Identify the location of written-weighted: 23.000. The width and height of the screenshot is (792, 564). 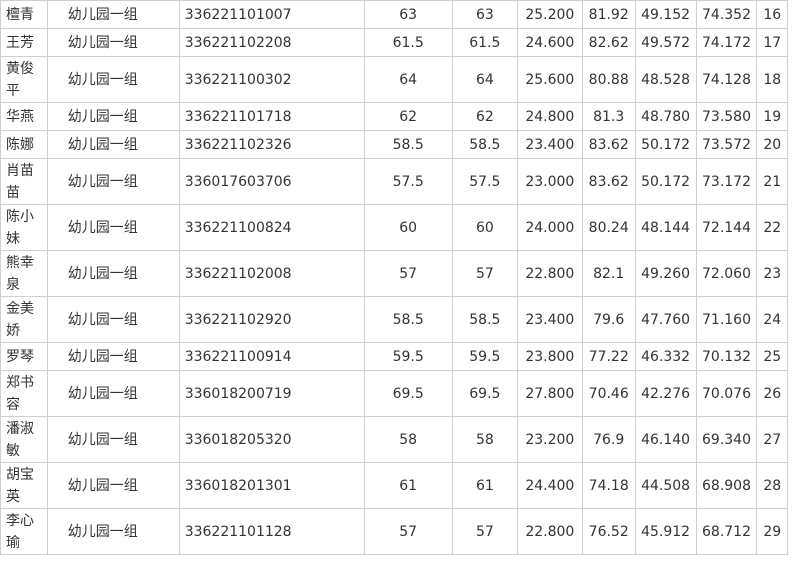
(549, 181).